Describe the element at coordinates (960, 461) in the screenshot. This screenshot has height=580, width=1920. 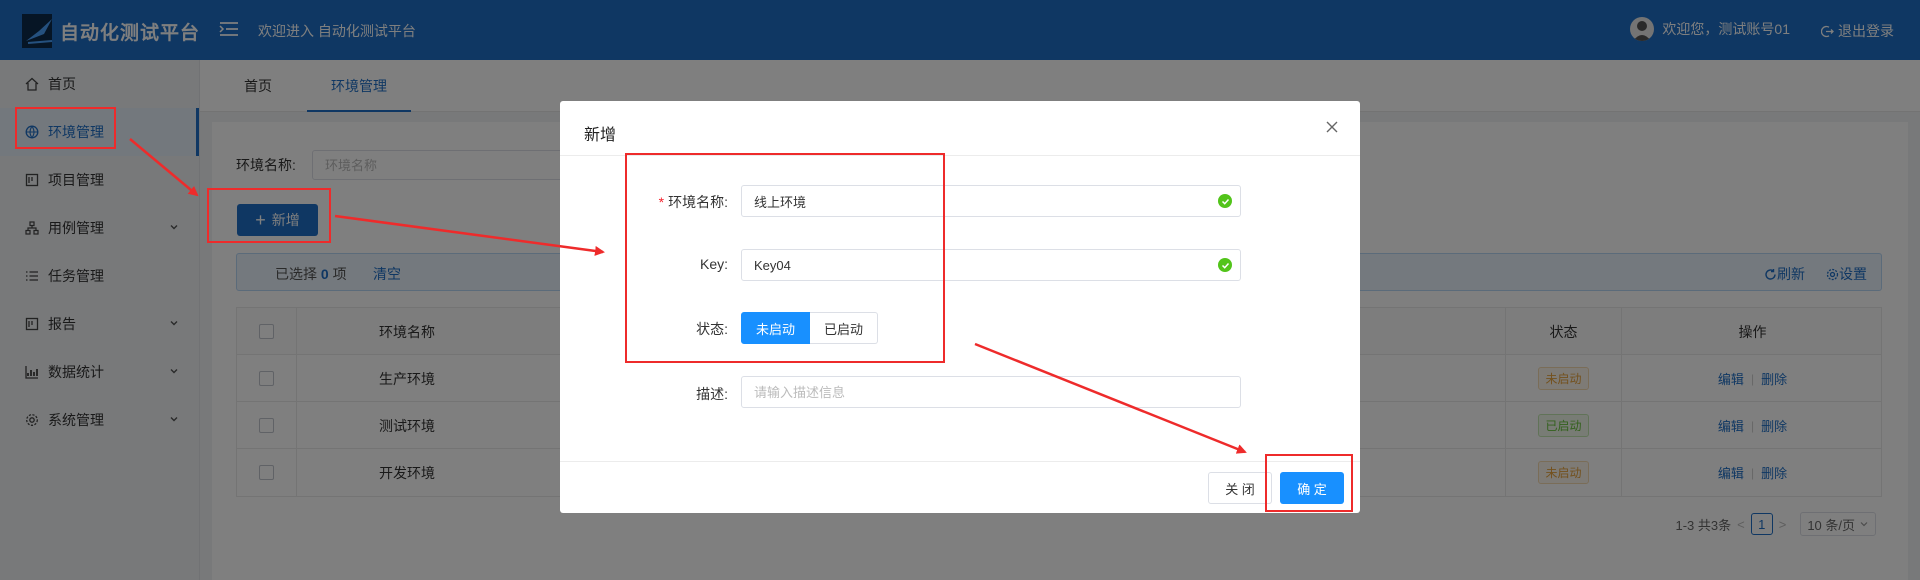
I see `dialog-footer-divider` at that location.